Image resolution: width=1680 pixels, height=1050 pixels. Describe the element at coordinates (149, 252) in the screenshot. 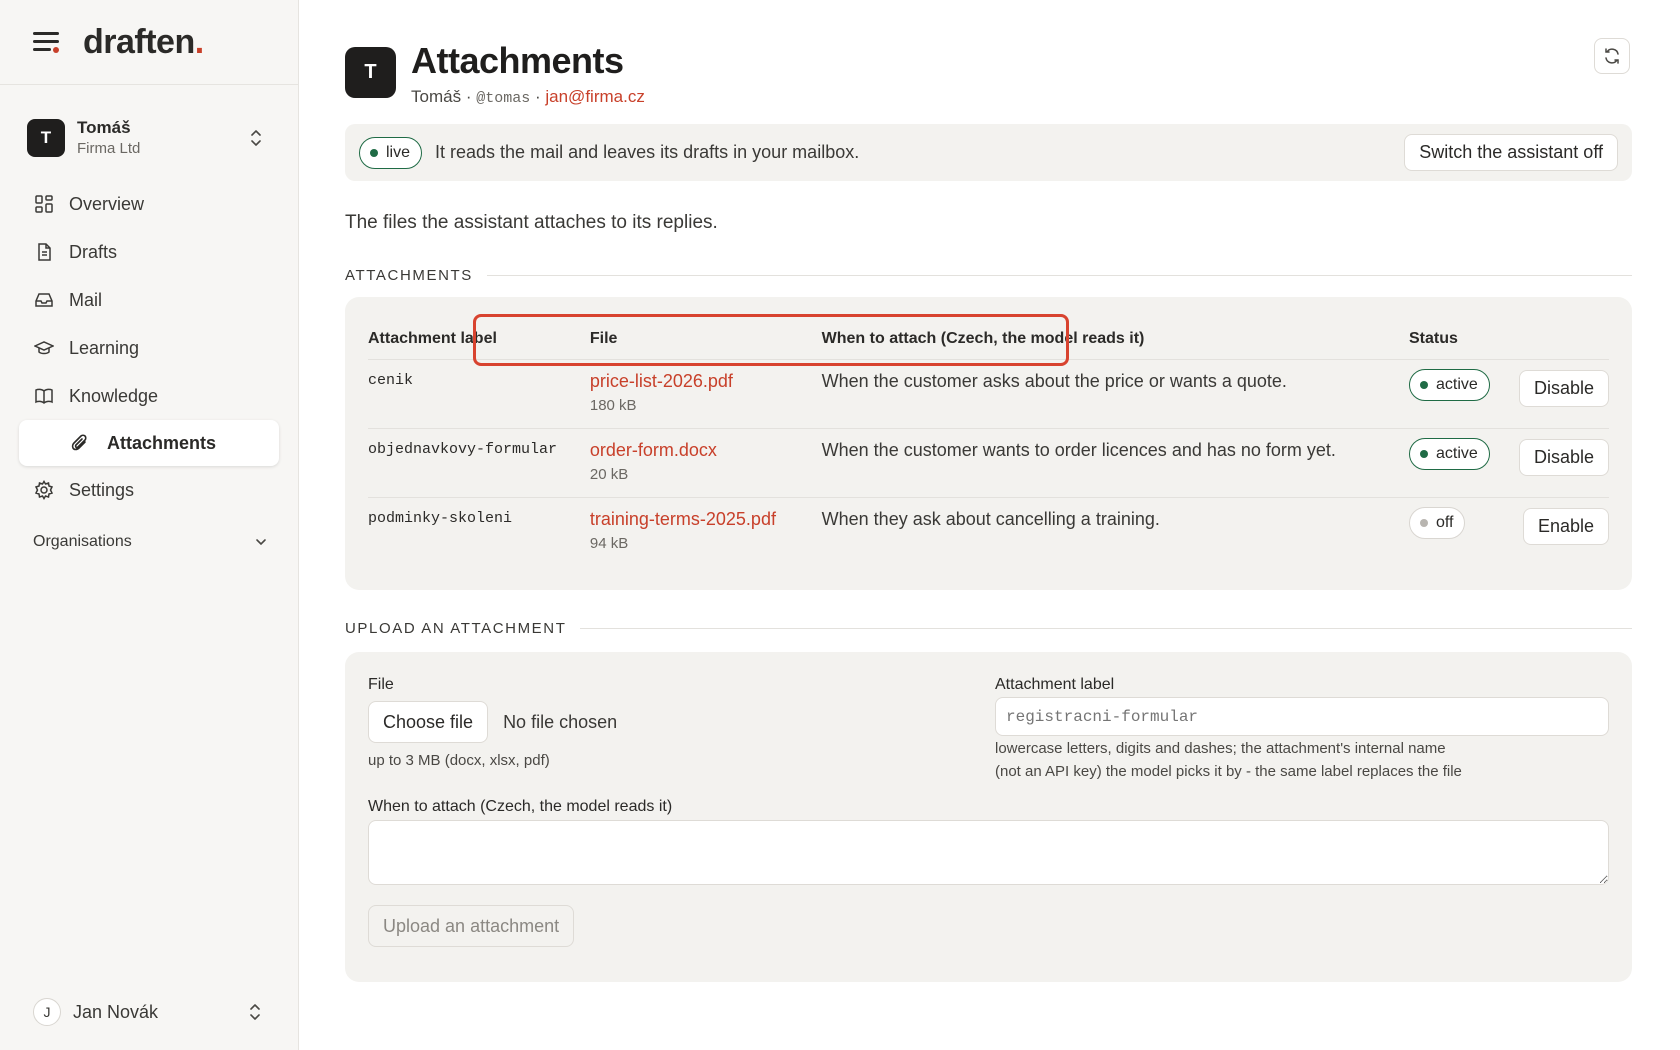

I see `sidebar-item-drafts: Drafts` at that location.